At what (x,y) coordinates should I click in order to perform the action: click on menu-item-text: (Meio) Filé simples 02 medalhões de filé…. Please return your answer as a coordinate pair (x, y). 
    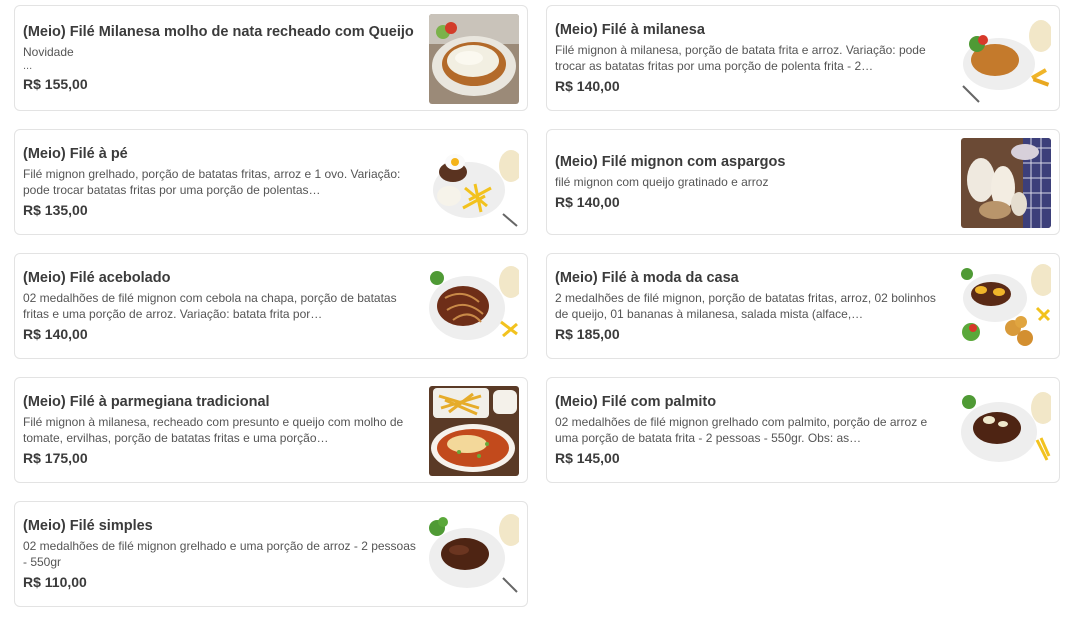
    Looking at the image, I should click on (221, 554).